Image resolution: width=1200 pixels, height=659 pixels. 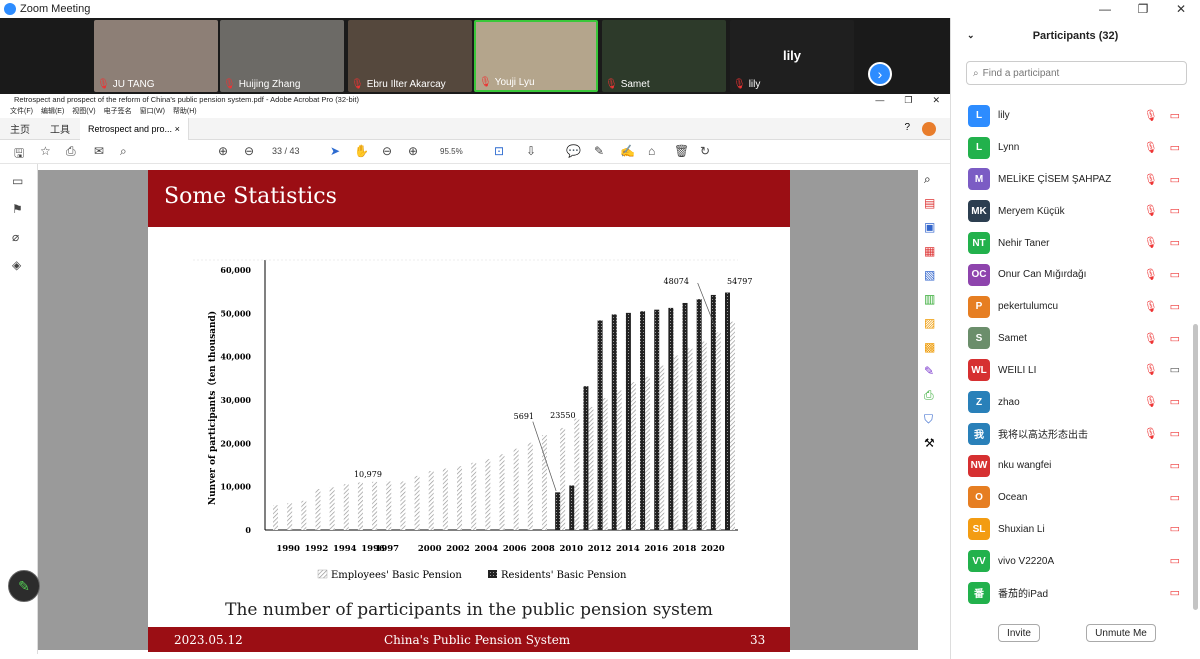 I want to click on participant-row: 番番茄的iPad ▭, so click(x=1073, y=593).